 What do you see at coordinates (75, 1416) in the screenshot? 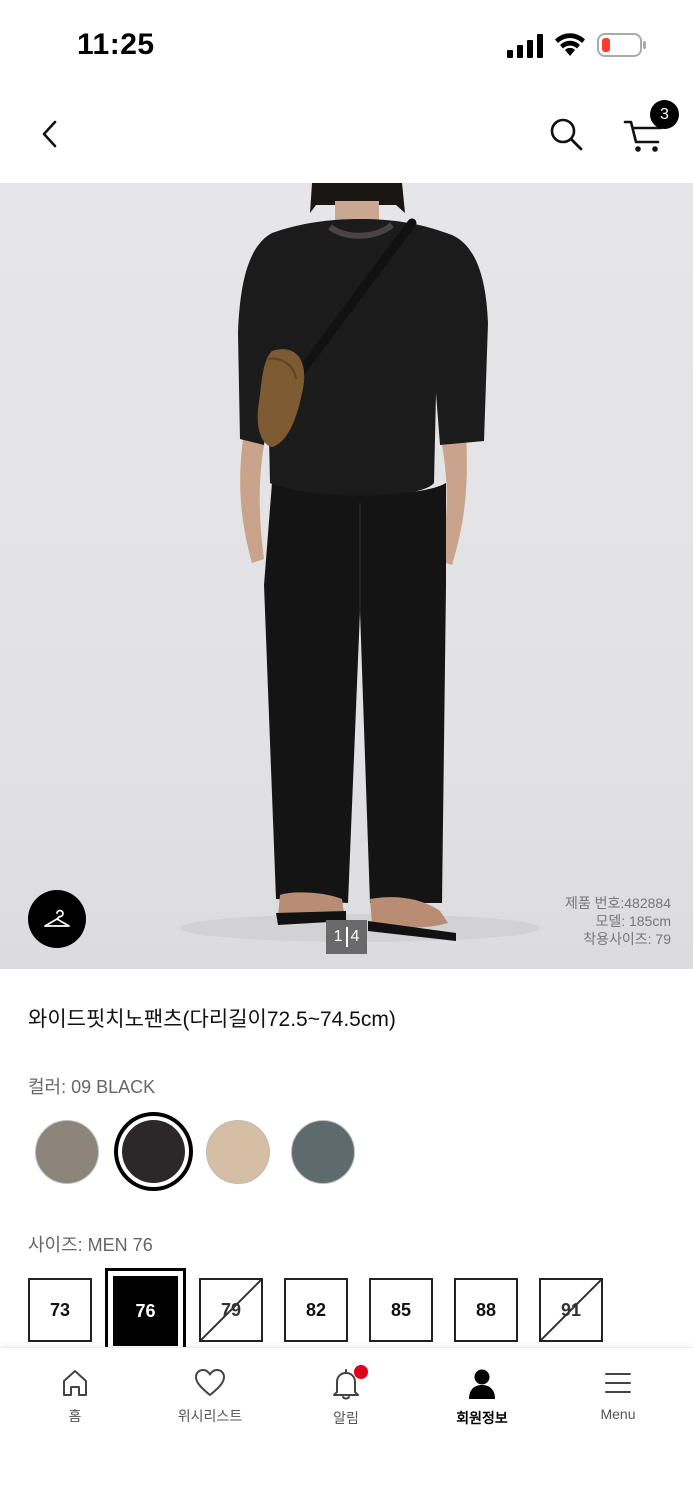
I see `tab-home-label: 홈` at bounding box center [75, 1416].